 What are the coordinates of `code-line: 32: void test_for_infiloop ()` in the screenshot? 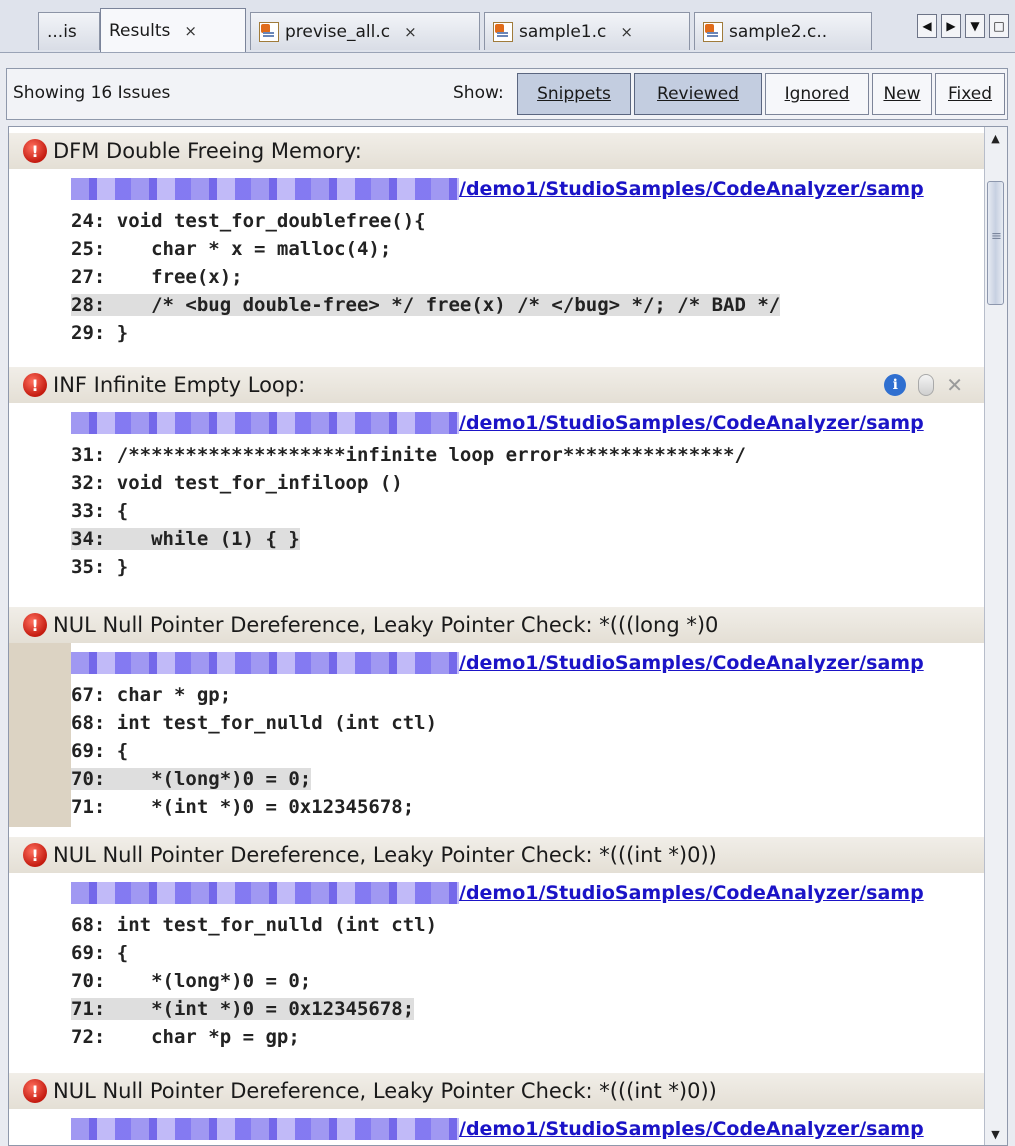 It's located at (237, 483).